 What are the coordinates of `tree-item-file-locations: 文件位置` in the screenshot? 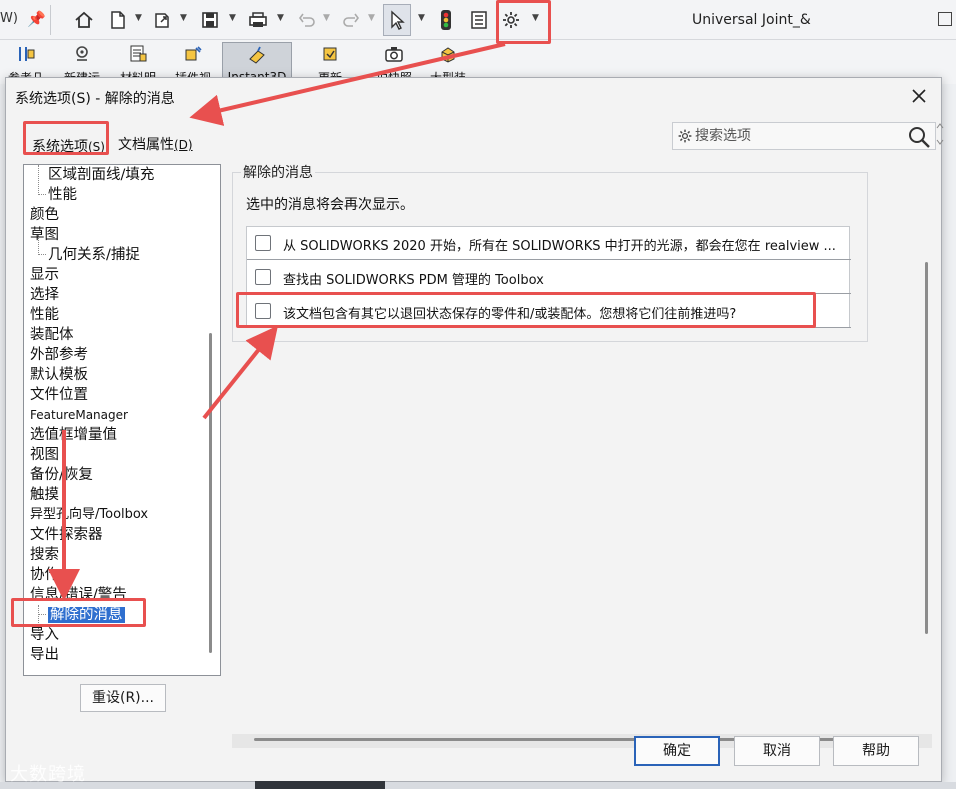 It's located at (59, 395).